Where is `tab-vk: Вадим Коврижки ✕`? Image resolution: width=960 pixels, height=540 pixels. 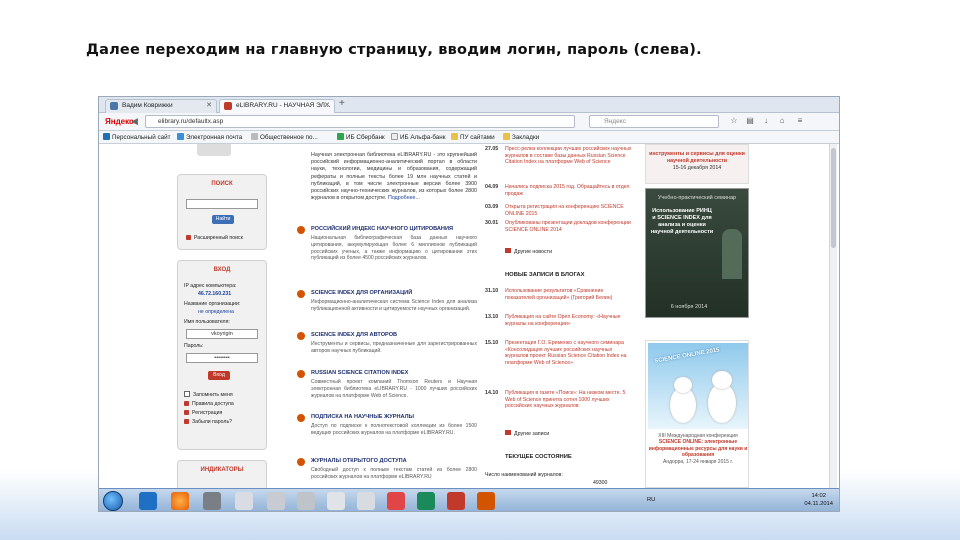 tab-vk: Вадим Коврижки ✕ is located at coordinates (161, 106).